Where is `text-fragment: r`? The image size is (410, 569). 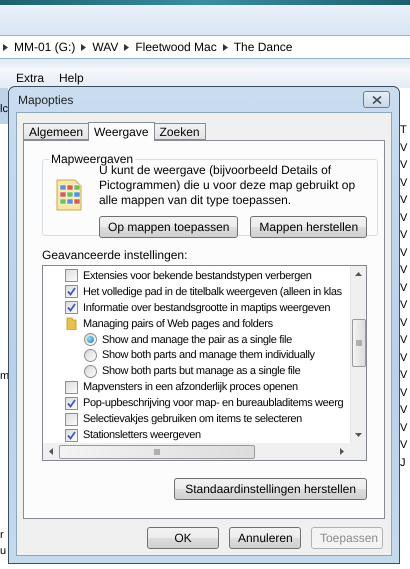 text-fragment: r is located at coordinates (2, 535).